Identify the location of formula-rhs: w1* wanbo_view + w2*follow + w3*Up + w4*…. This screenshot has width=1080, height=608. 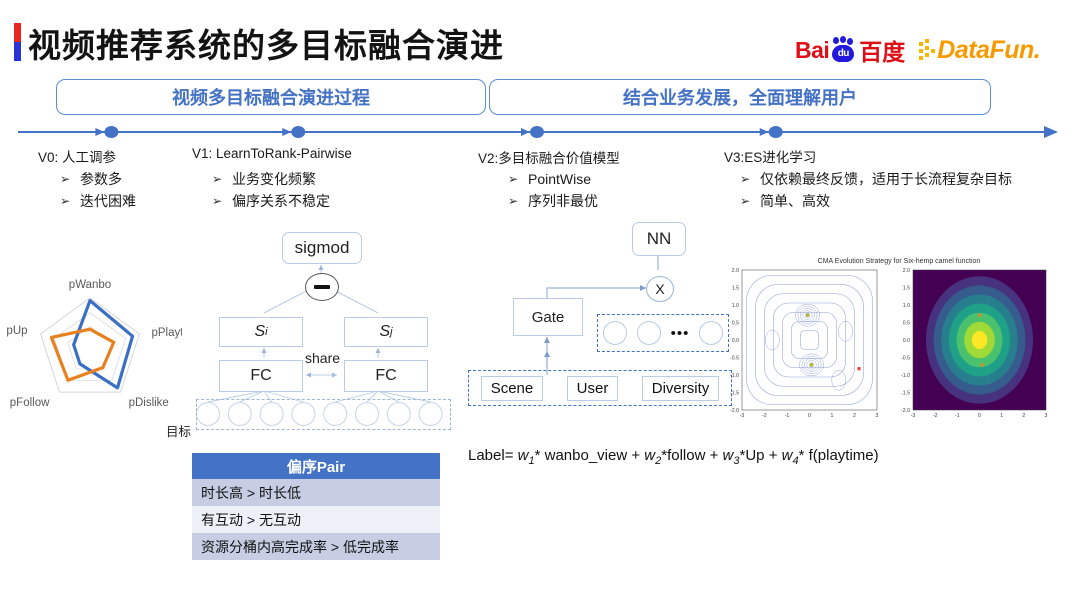
(698, 457).